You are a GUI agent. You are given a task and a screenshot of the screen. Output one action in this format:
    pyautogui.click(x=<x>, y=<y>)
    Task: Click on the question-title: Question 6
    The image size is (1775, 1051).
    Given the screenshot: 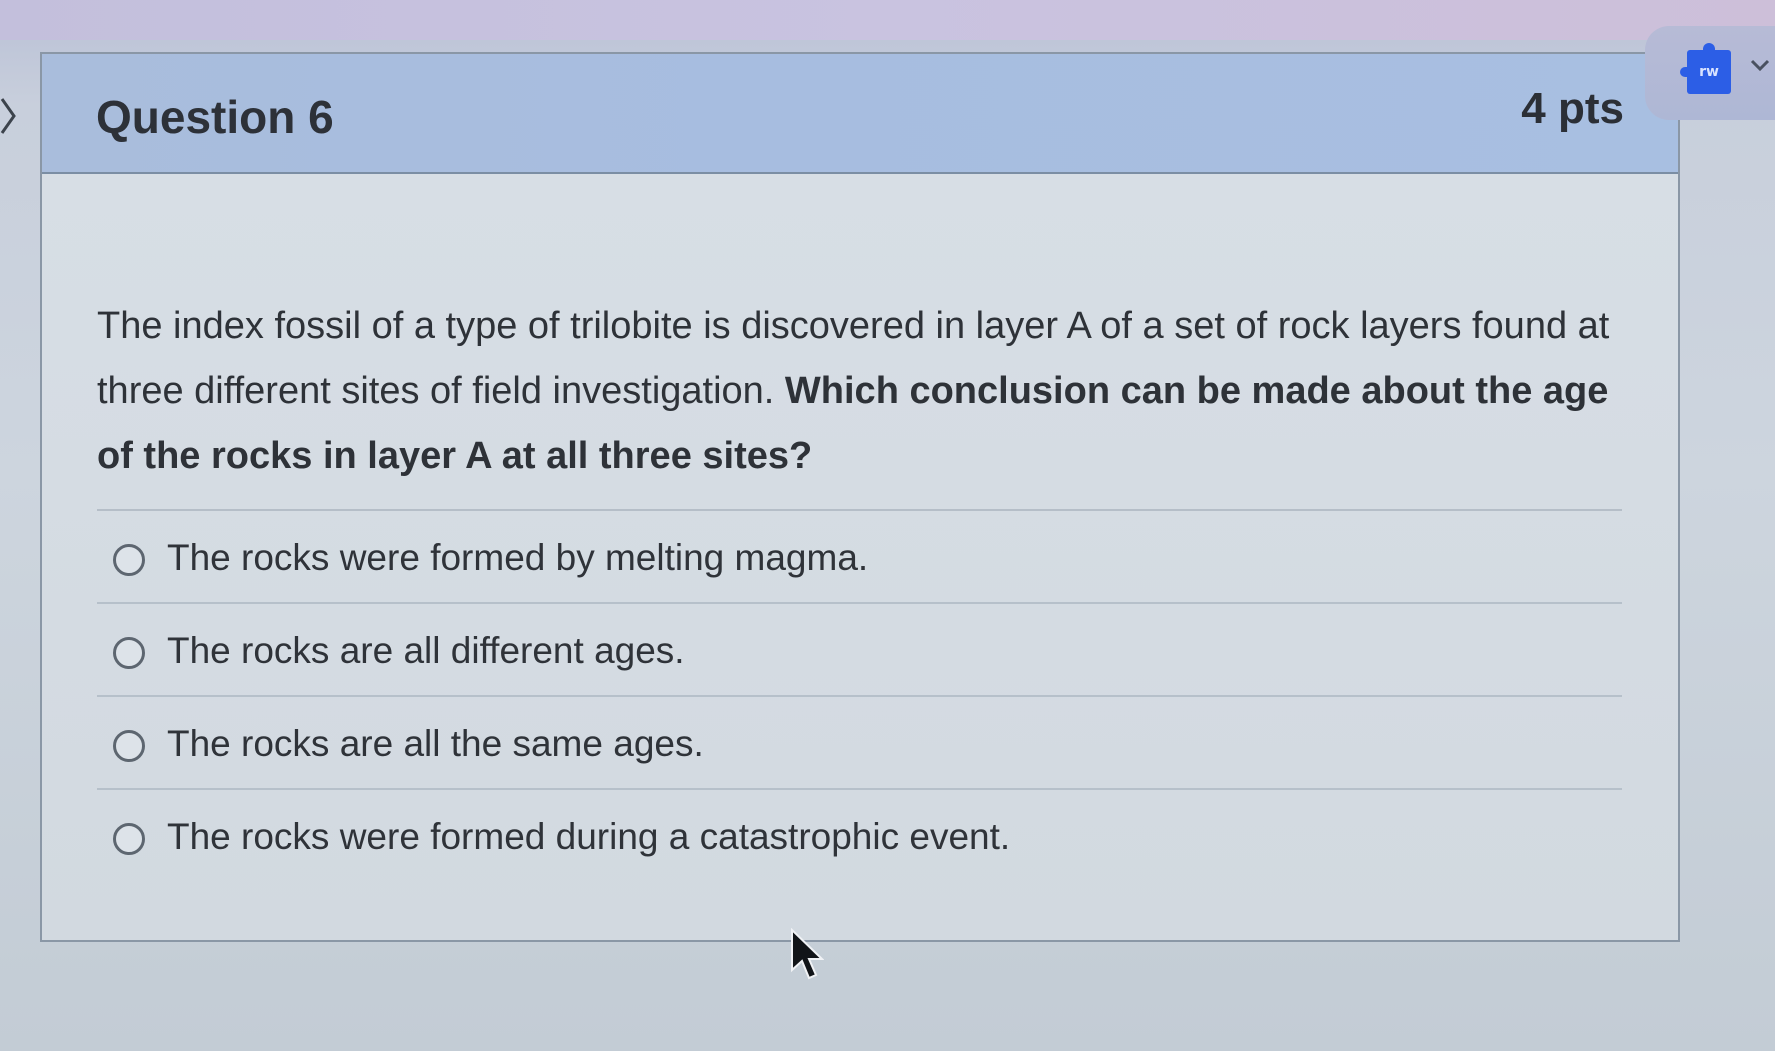 What is the action you would take?
    pyautogui.click(x=215, y=117)
    